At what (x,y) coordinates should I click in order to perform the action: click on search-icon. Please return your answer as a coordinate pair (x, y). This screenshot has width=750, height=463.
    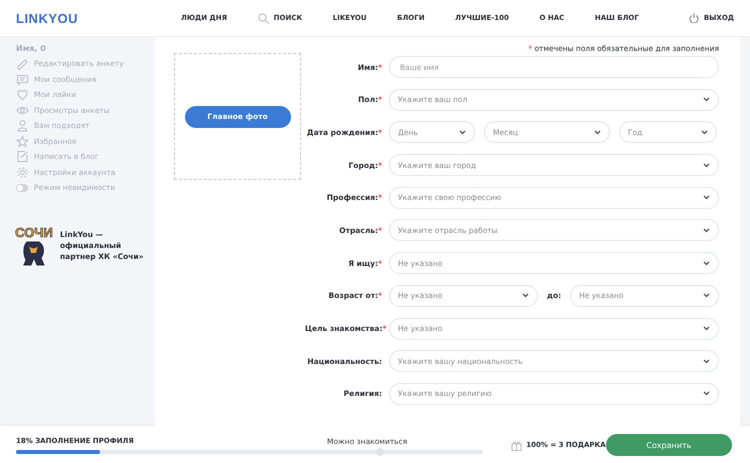
    Looking at the image, I should click on (263, 18).